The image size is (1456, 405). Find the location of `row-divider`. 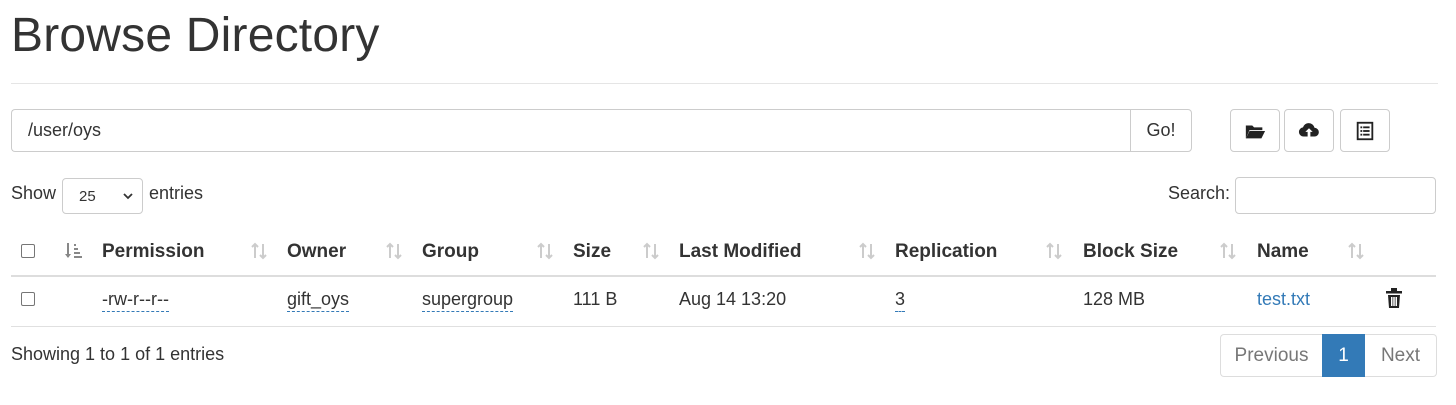

row-divider is located at coordinates (723, 326).